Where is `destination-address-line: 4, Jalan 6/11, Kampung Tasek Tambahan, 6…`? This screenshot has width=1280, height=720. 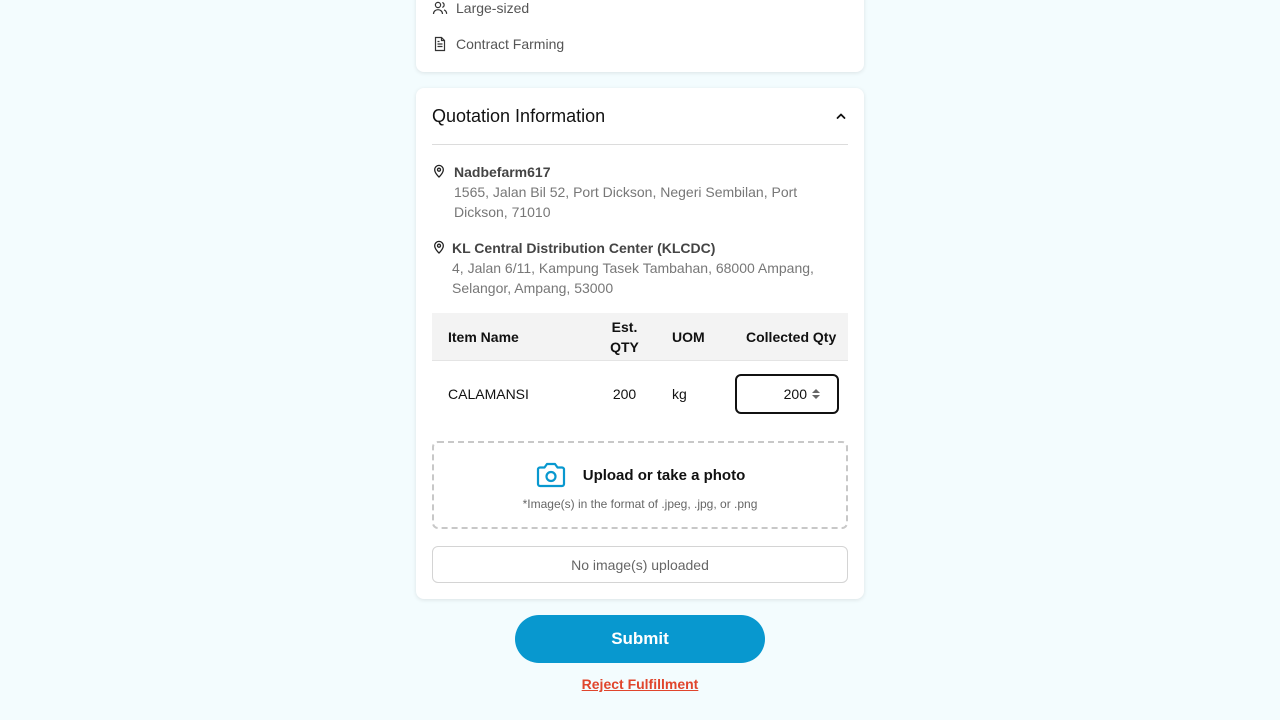 destination-address-line: 4, Jalan 6/11, Kampung Tasek Tambahan, 6… is located at coordinates (633, 268).